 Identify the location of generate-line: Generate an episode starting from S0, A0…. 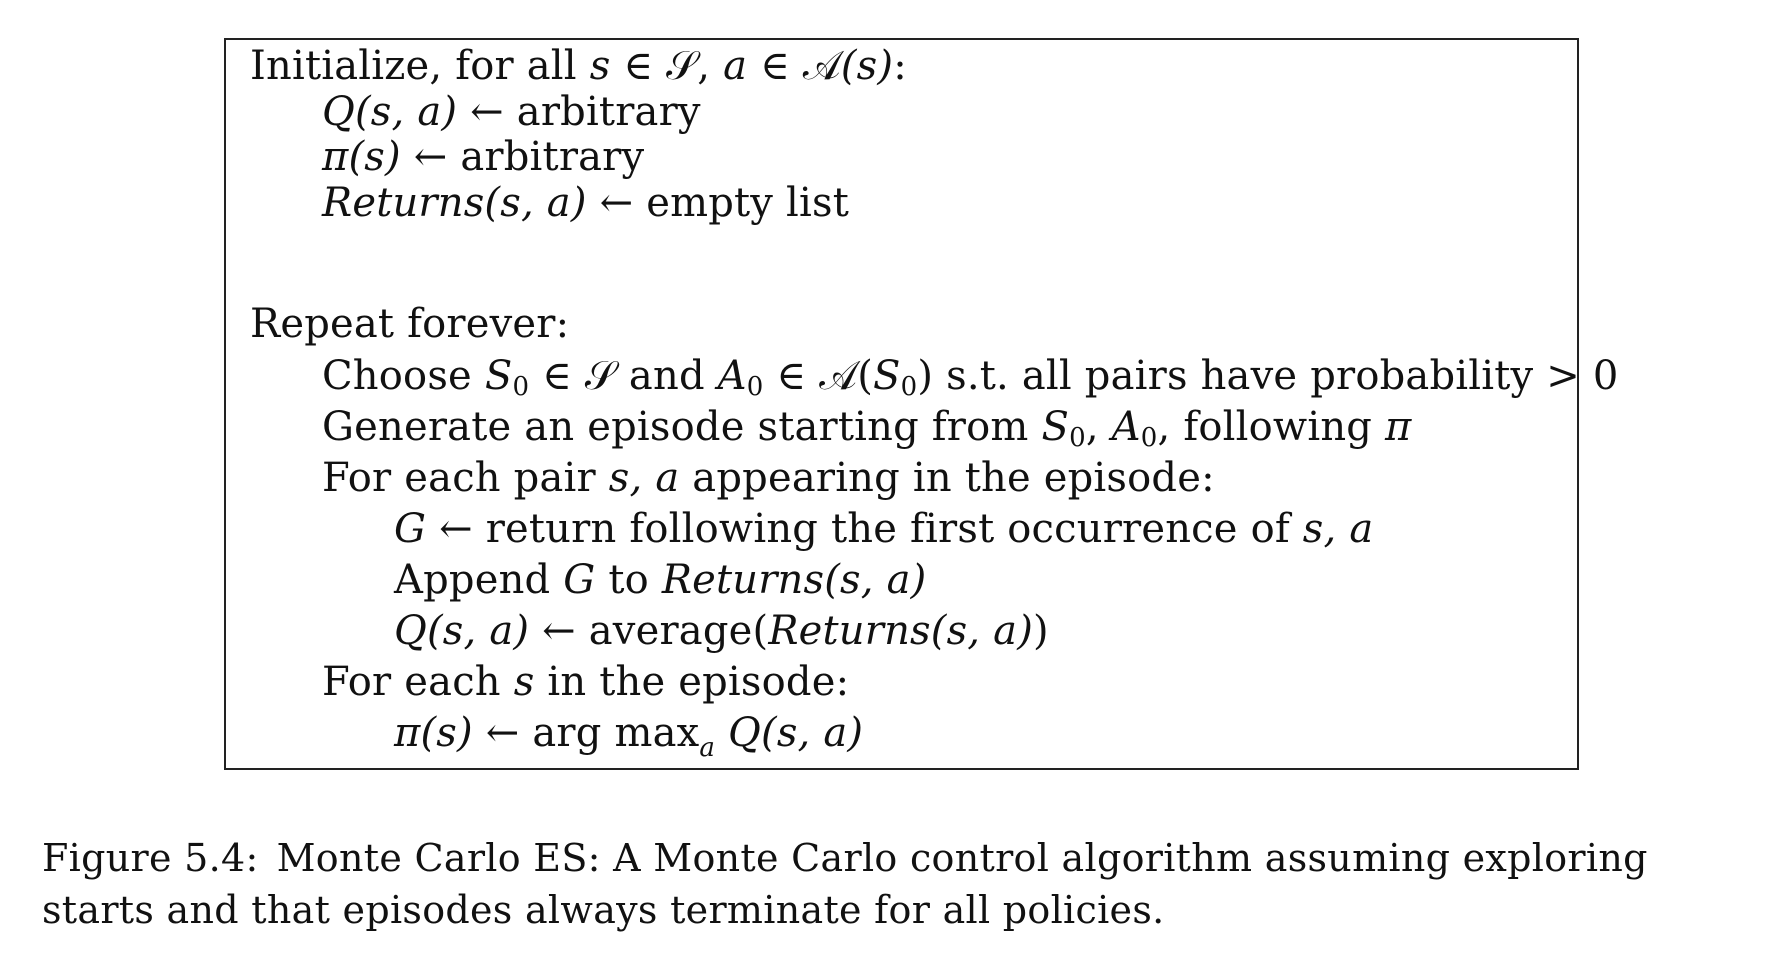
(867, 427).